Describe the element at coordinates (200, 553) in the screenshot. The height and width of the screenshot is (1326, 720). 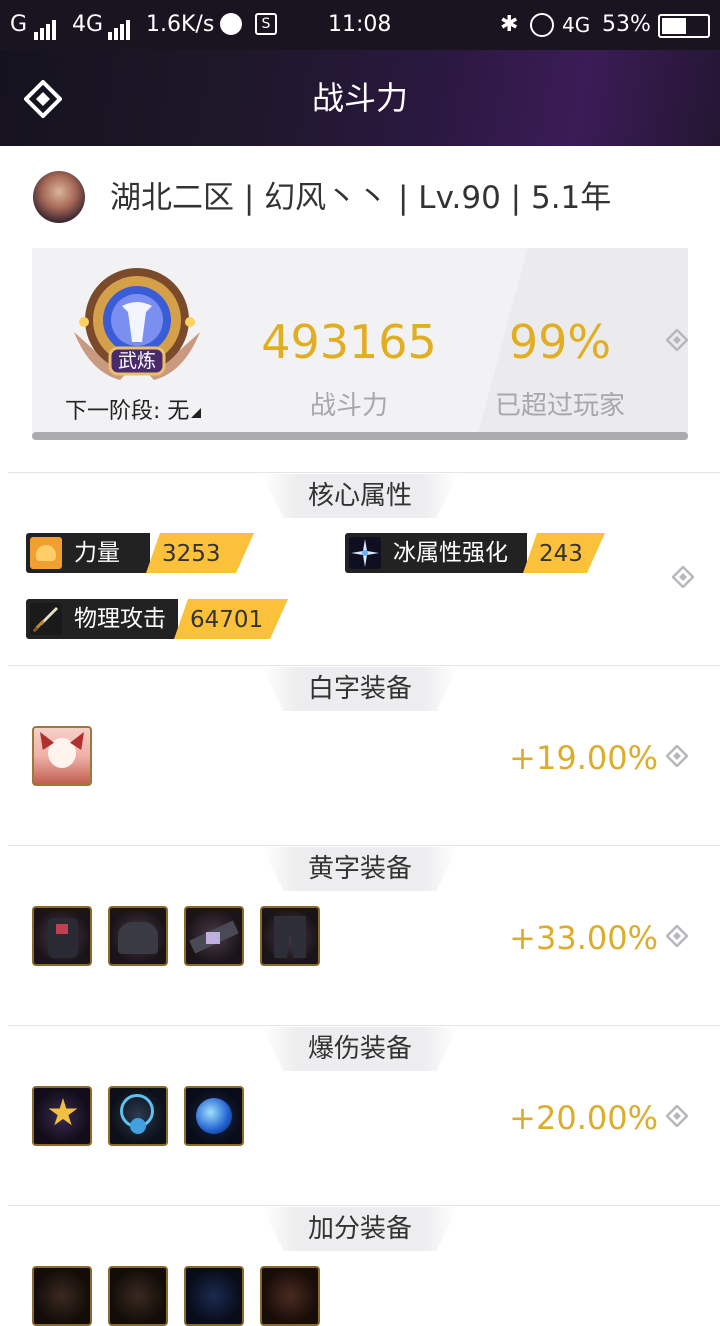
I see `attribute-value: 3253` at that location.